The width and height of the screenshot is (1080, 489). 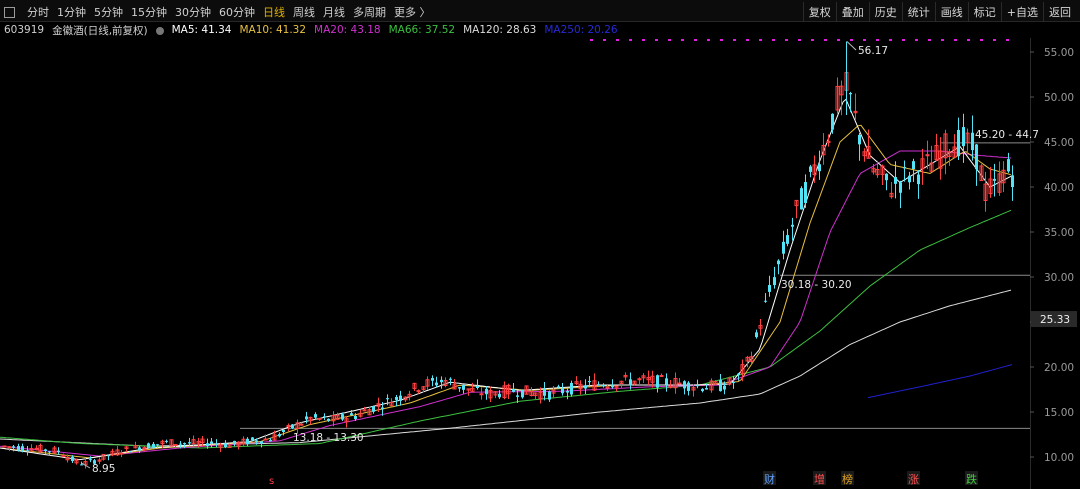 What do you see at coordinates (1059, 12) in the screenshot?
I see `back-button: 返回` at bounding box center [1059, 12].